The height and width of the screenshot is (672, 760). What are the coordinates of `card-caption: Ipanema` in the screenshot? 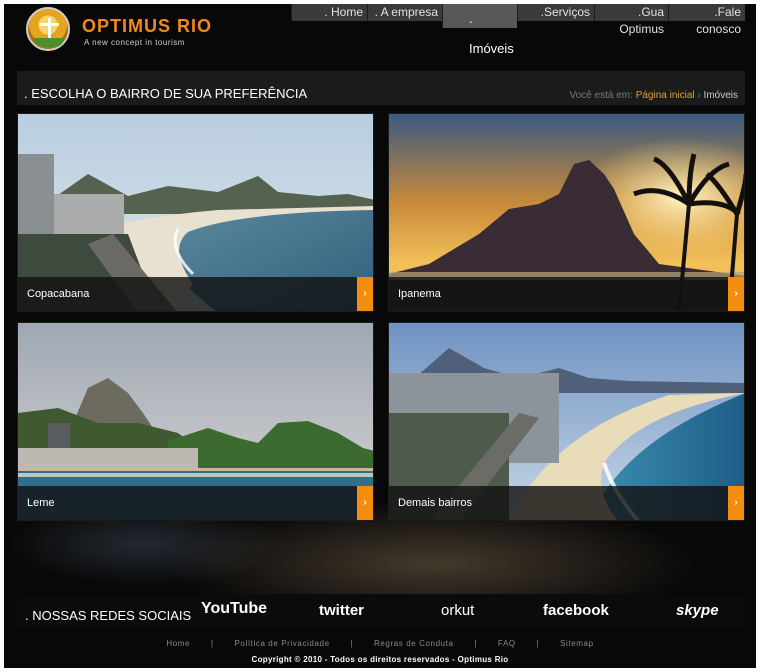 It's located at (566, 294).